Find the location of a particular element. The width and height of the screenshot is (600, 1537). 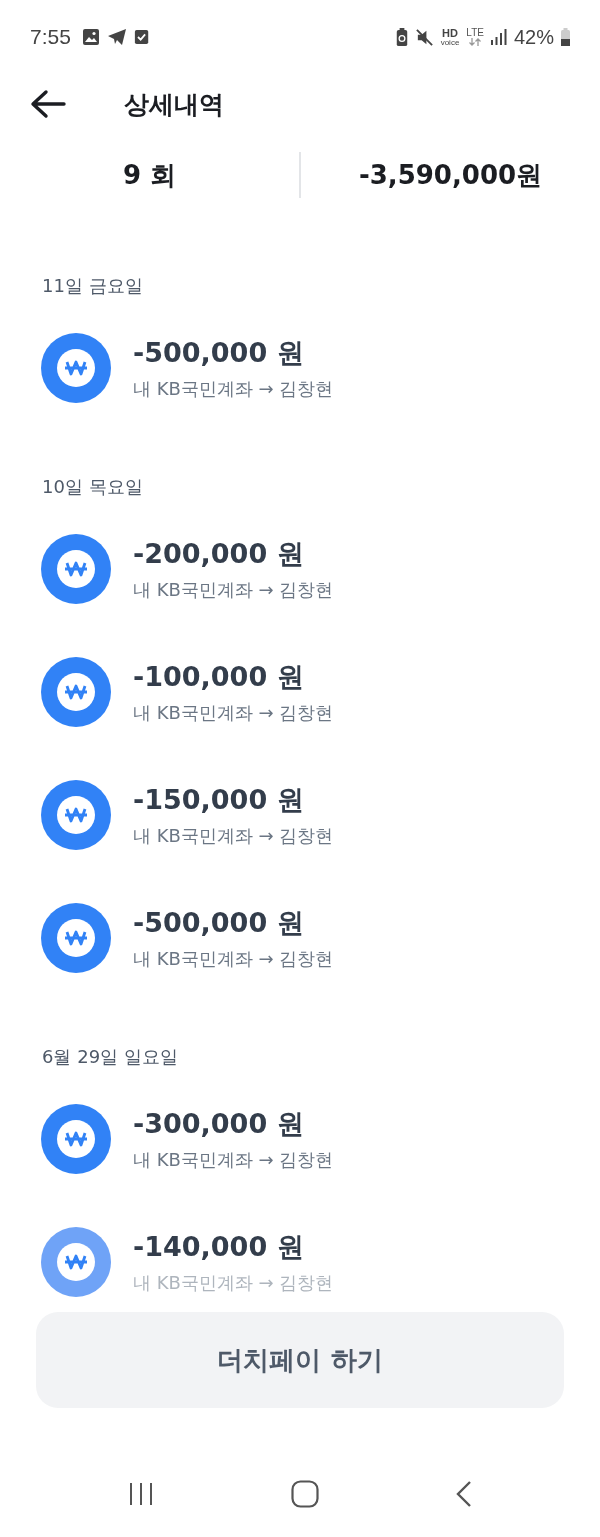

signal-icon is located at coordinates (498, 37).